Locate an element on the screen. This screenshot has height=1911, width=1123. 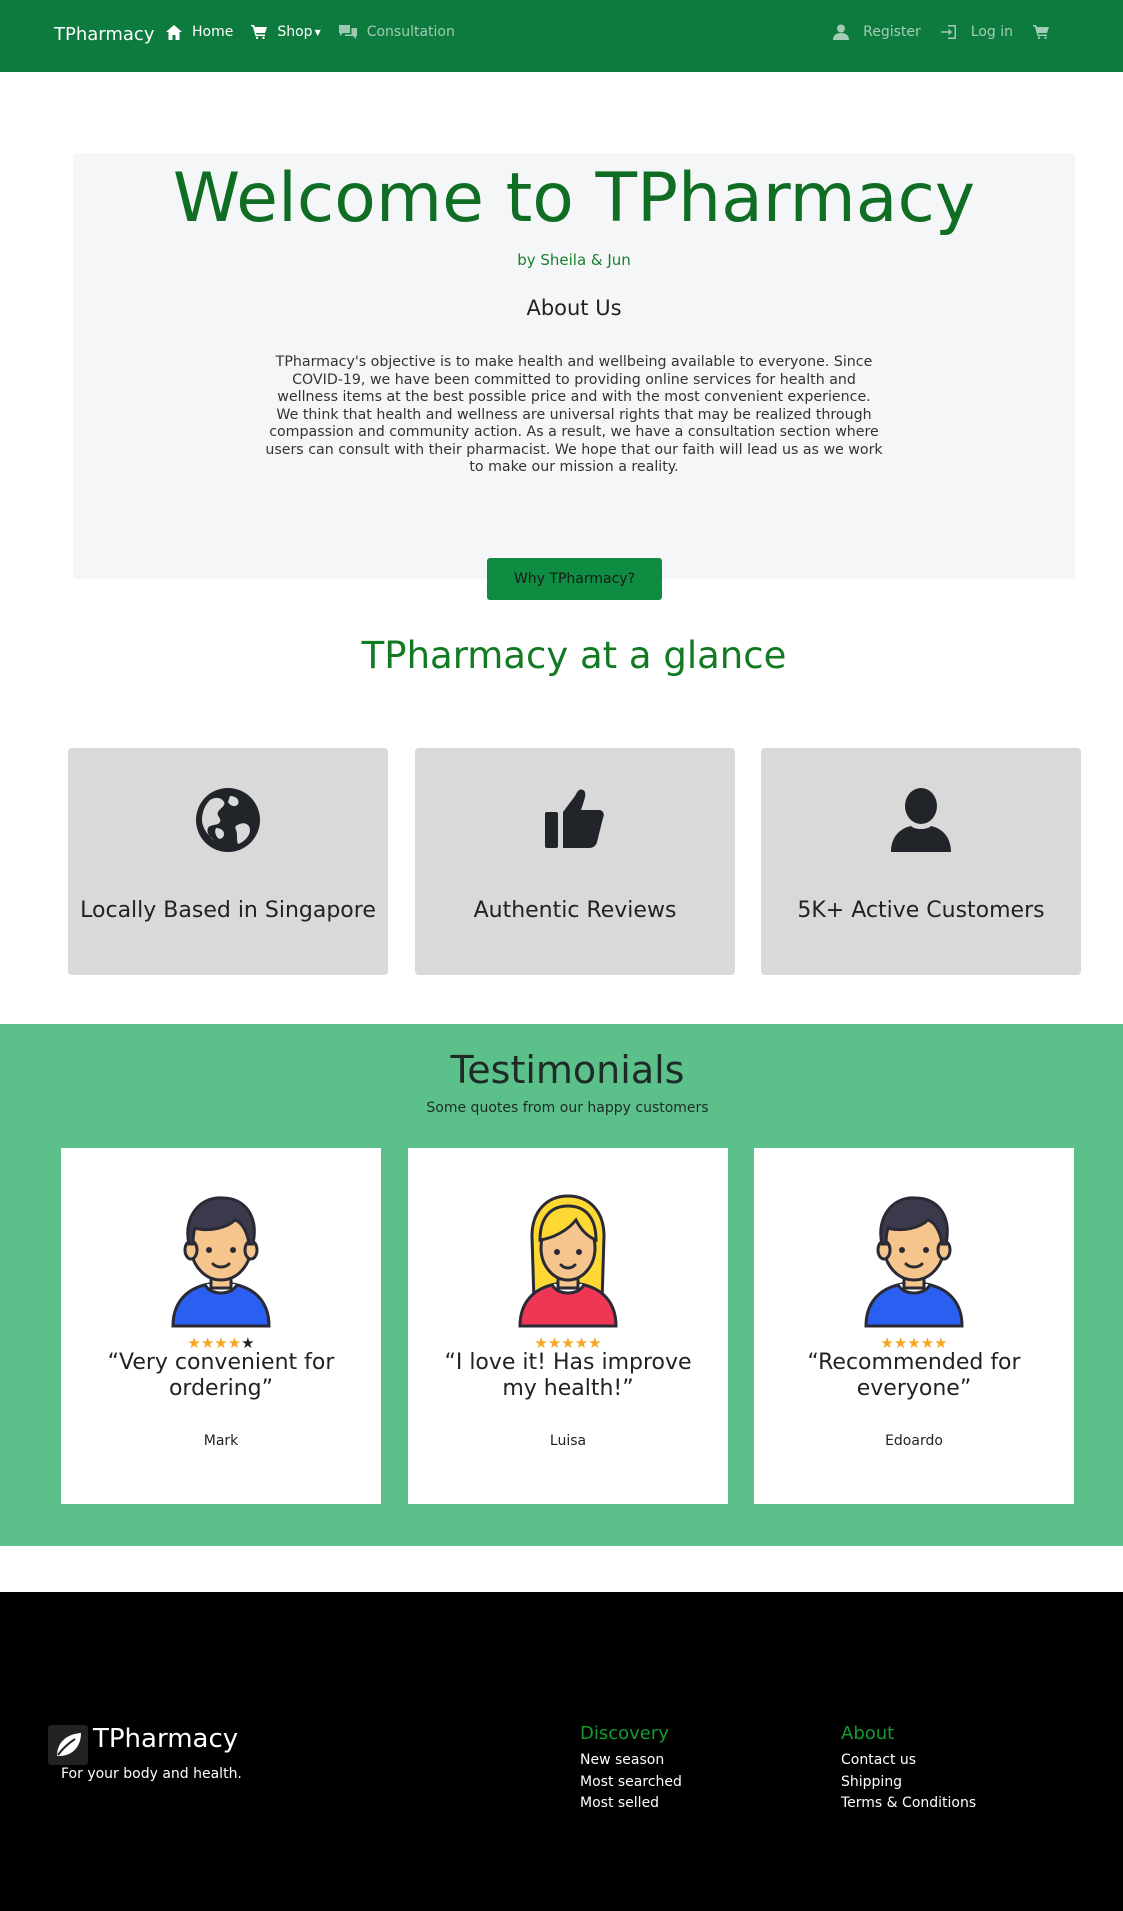
nav-cart is located at coordinates (1048, 32).